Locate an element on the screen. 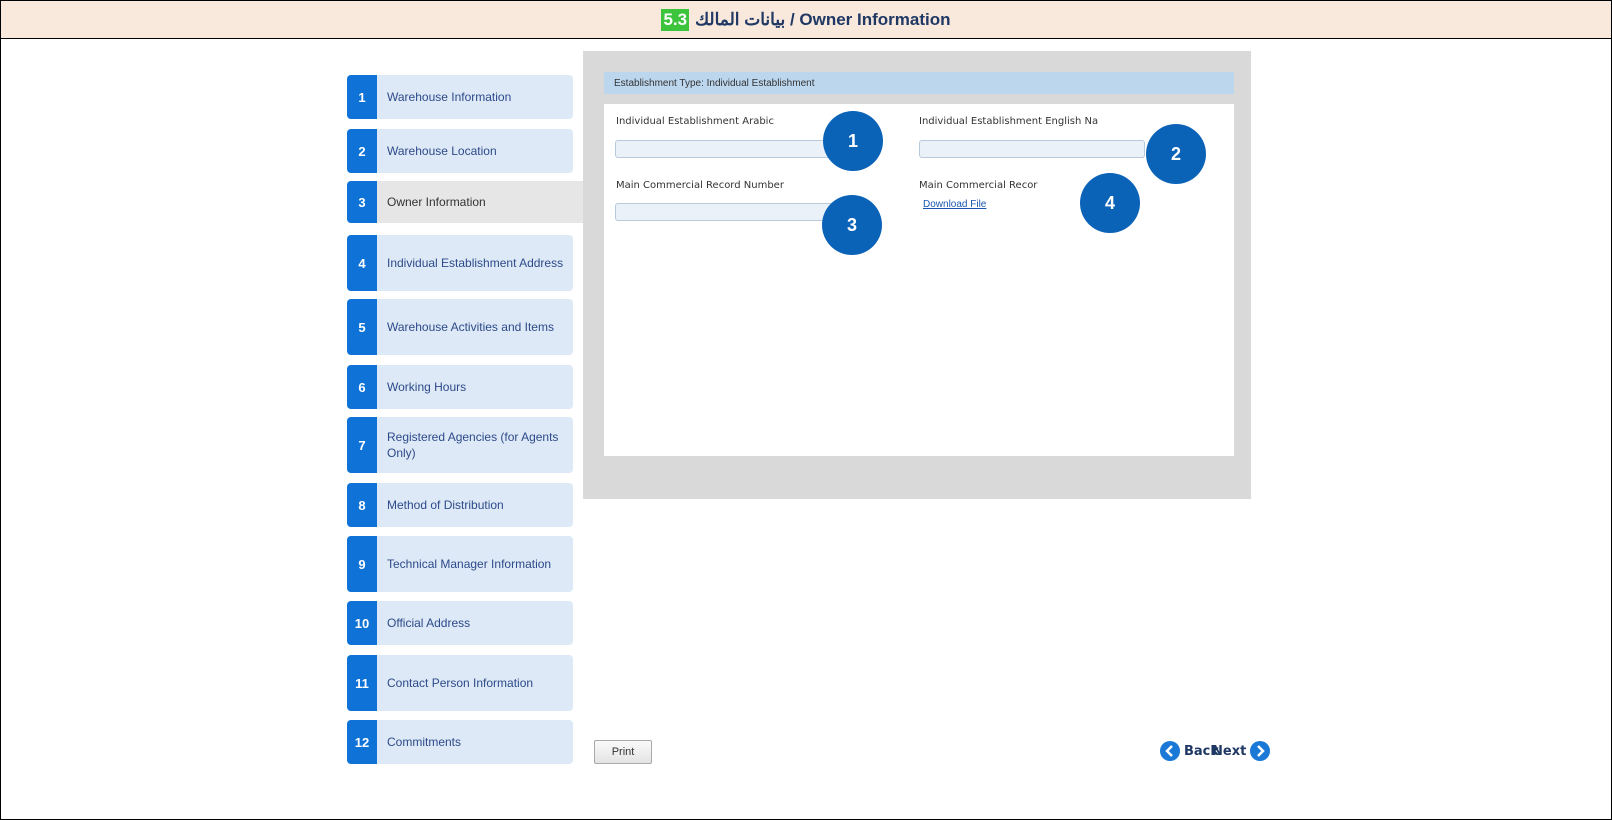  step-number: 1 is located at coordinates (362, 97).